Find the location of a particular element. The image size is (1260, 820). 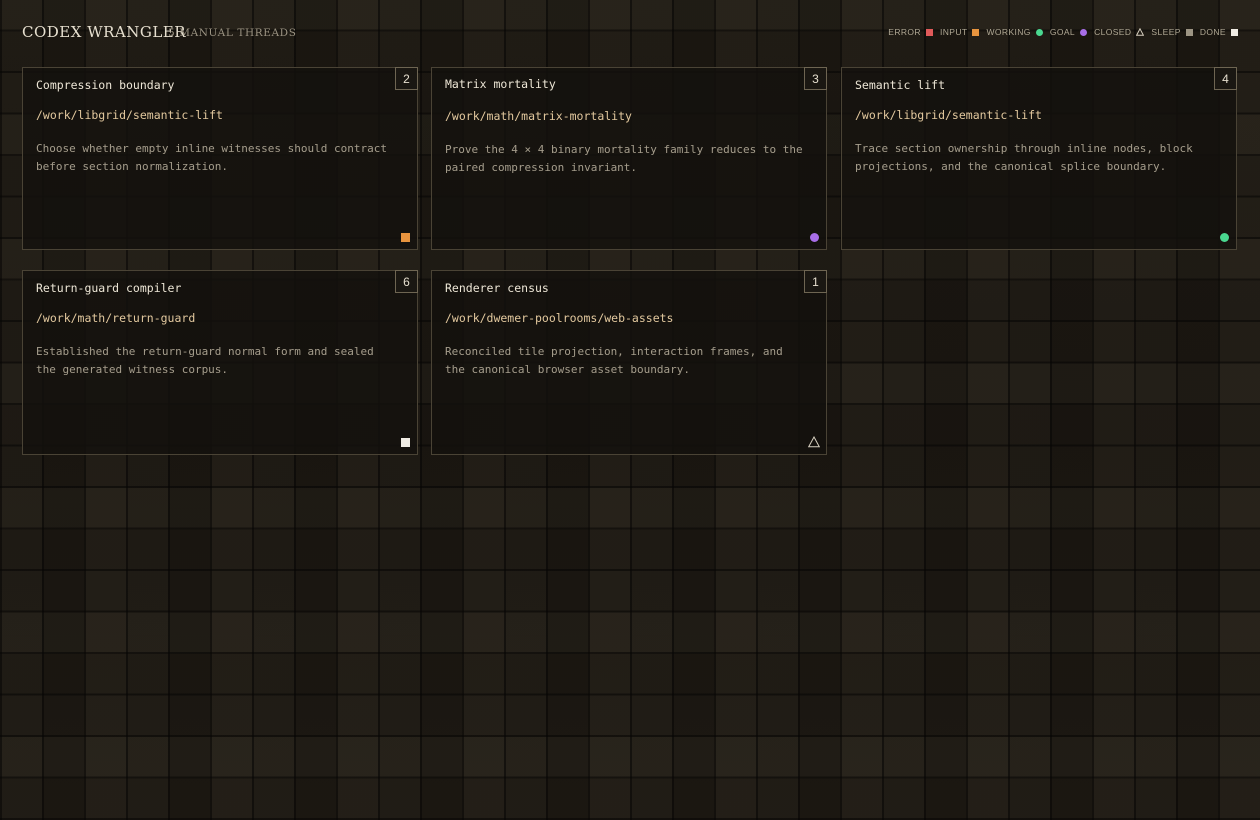

legend-label: WORKING is located at coordinates (1008, 32).